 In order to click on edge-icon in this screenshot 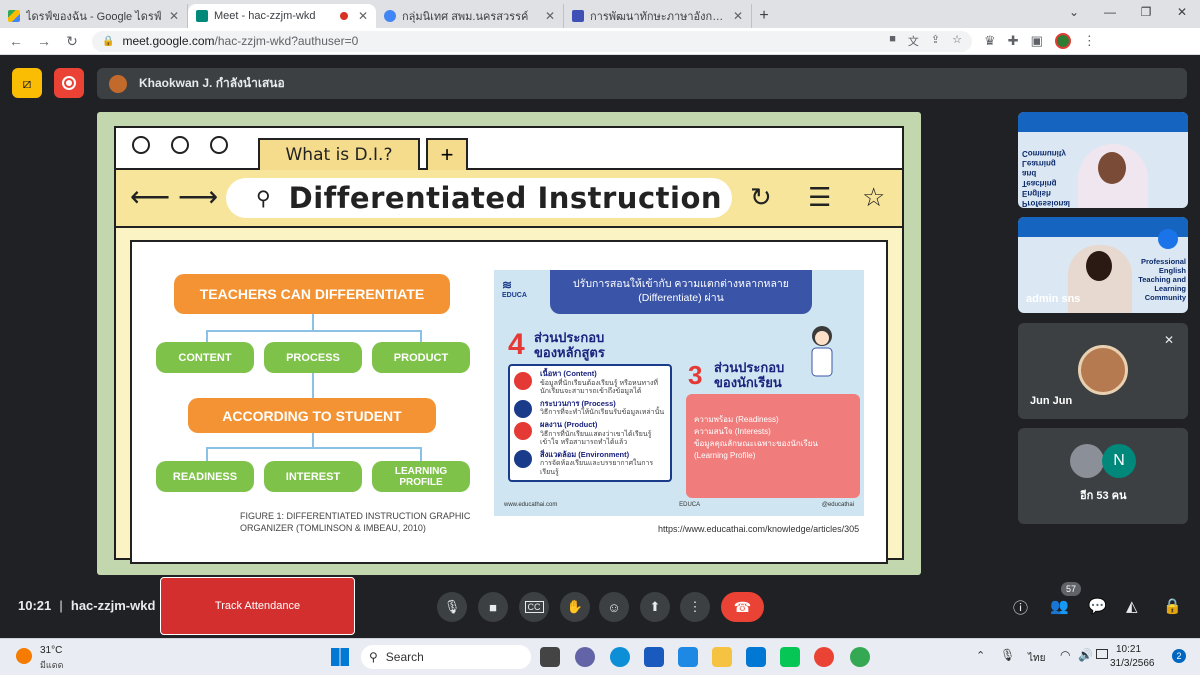, I will do `click(620, 657)`.